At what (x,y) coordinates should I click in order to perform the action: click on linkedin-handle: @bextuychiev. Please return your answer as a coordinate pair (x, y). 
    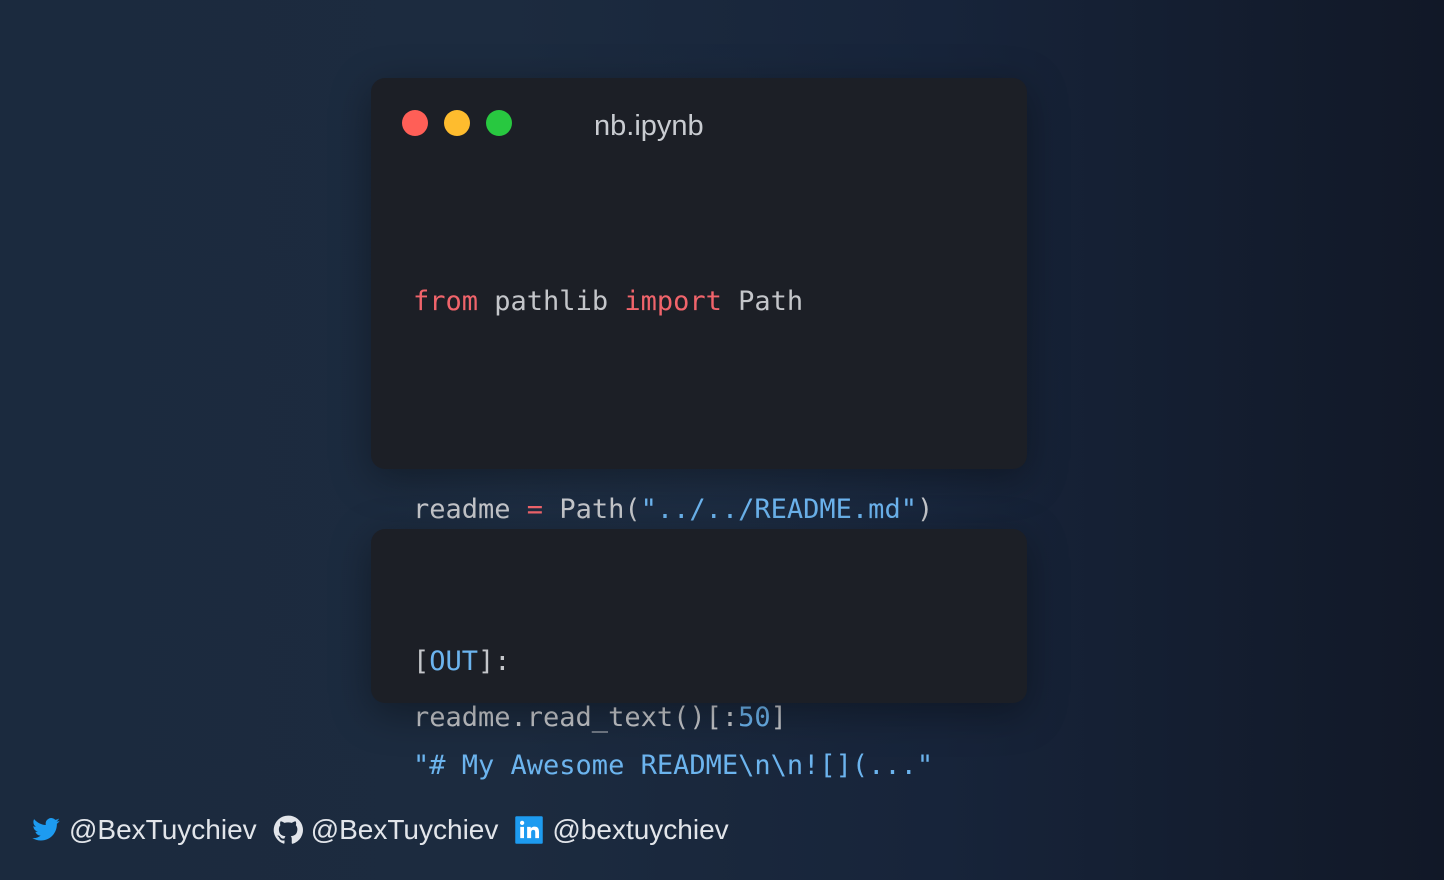
    Looking at the image, I should click on (640, 829).